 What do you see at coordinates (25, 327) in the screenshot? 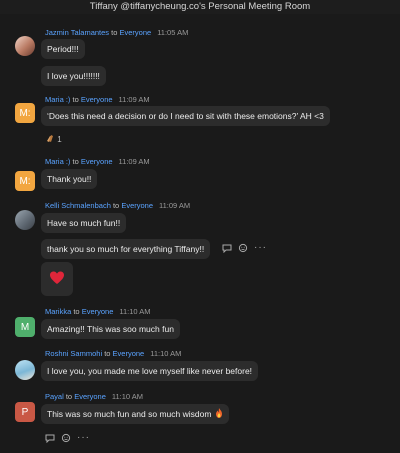
I see `avatar: M` at bounding box center [25, 327].